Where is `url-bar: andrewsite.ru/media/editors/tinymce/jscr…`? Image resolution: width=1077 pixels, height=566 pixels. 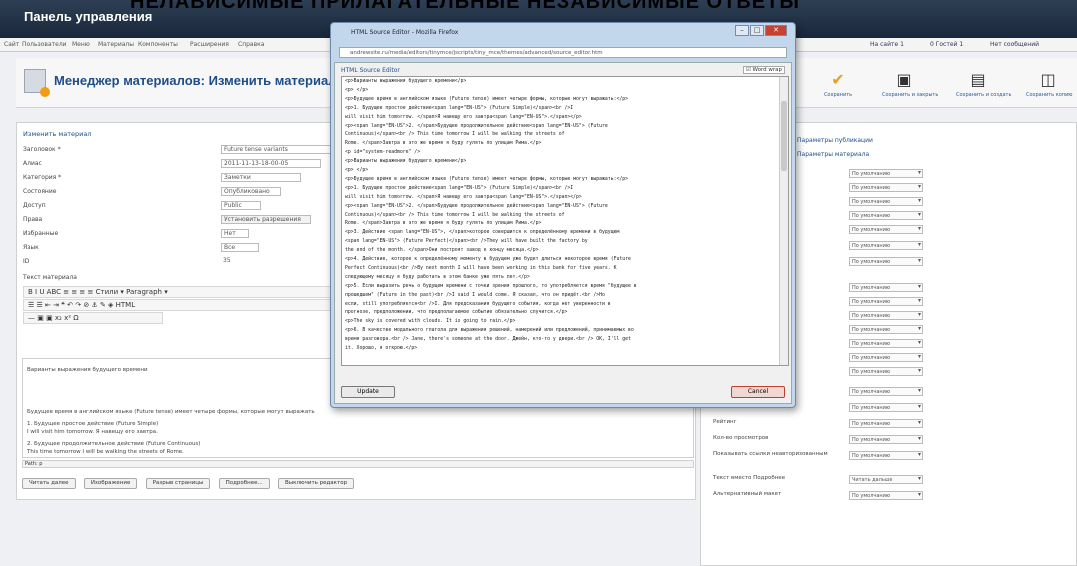 url-bar: andrewsite.ru/media/editors/tinymce/jscr… is located at coordinates (563, 52).